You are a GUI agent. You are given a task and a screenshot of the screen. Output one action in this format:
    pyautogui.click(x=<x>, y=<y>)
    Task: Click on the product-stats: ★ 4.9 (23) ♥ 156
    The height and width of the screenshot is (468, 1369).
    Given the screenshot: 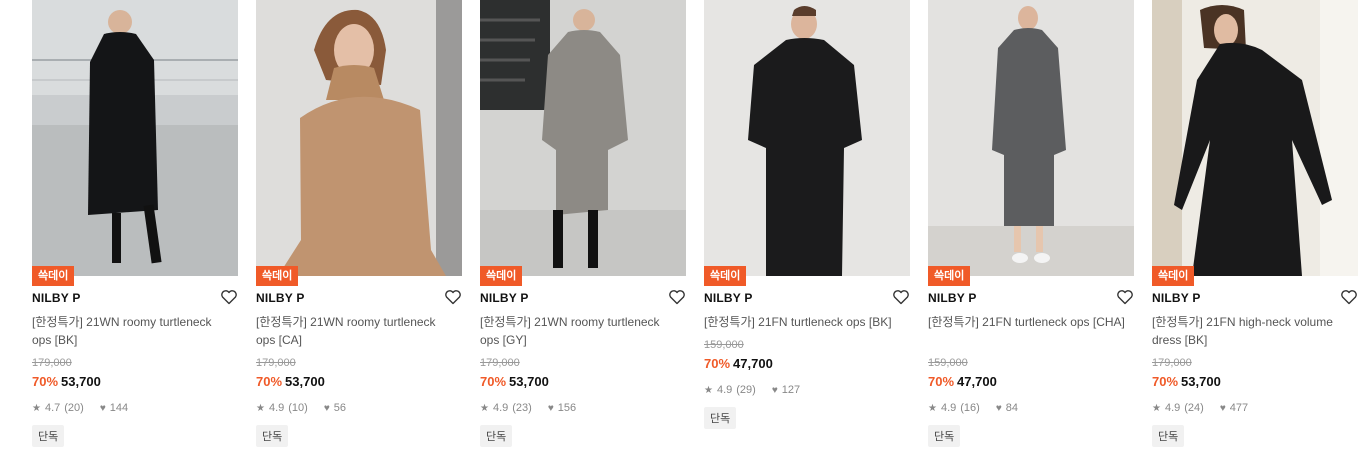 What is the action you would take?
    pyautogui.click(x=528, y=408)
    